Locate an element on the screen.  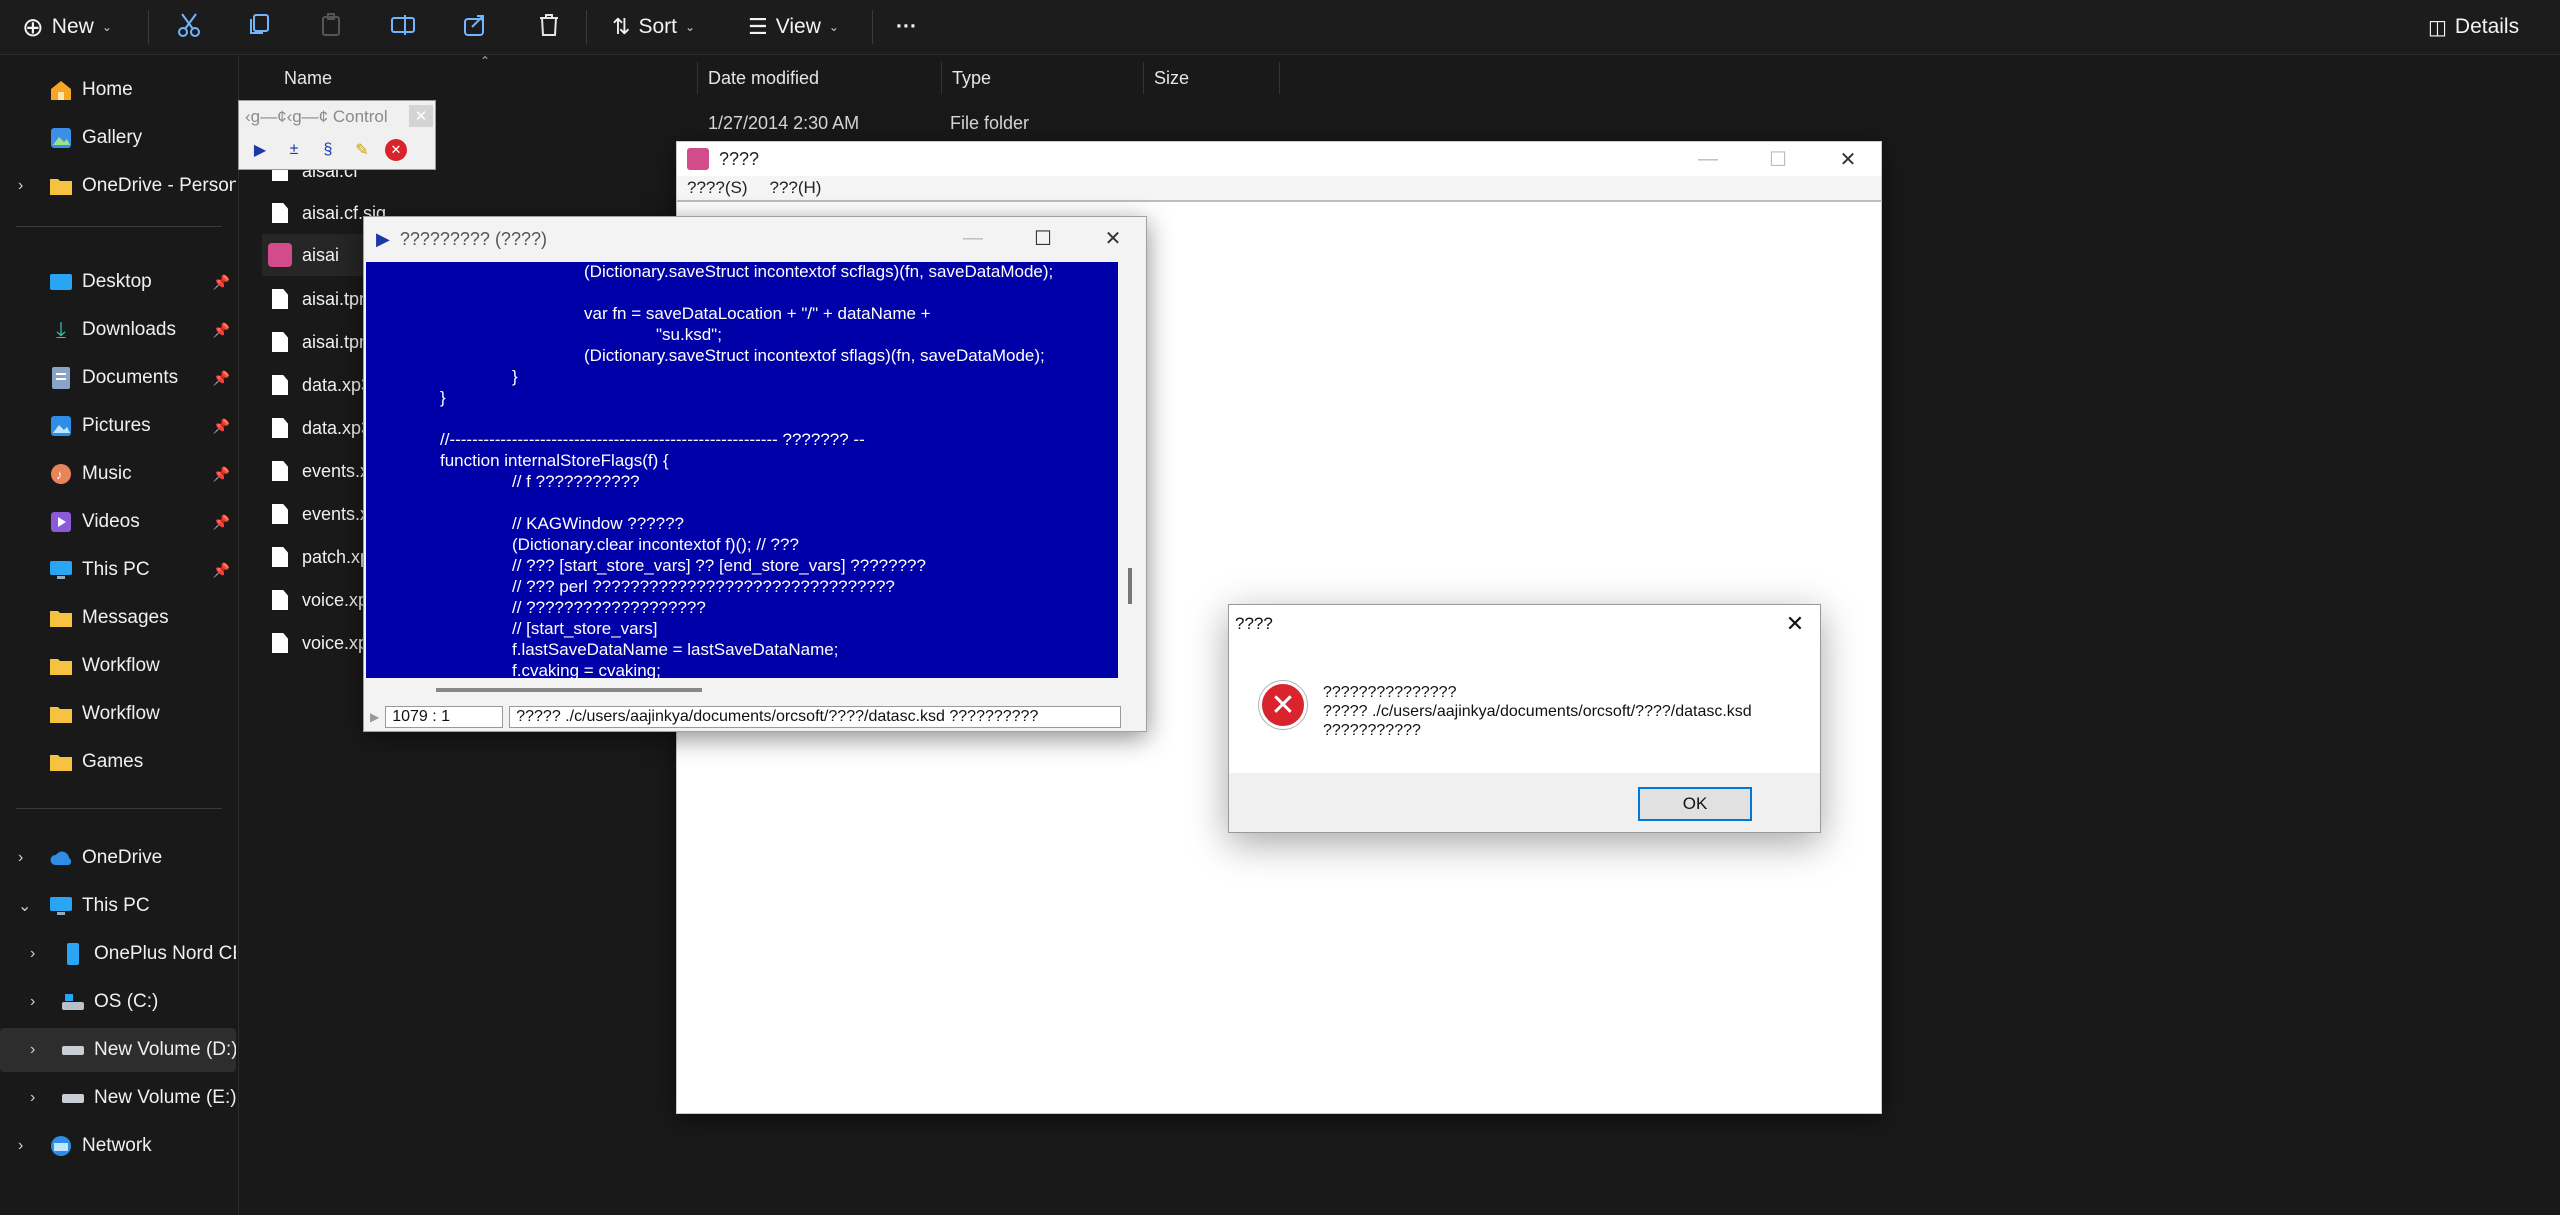
paste-icon is located at coordinates (331, 25).